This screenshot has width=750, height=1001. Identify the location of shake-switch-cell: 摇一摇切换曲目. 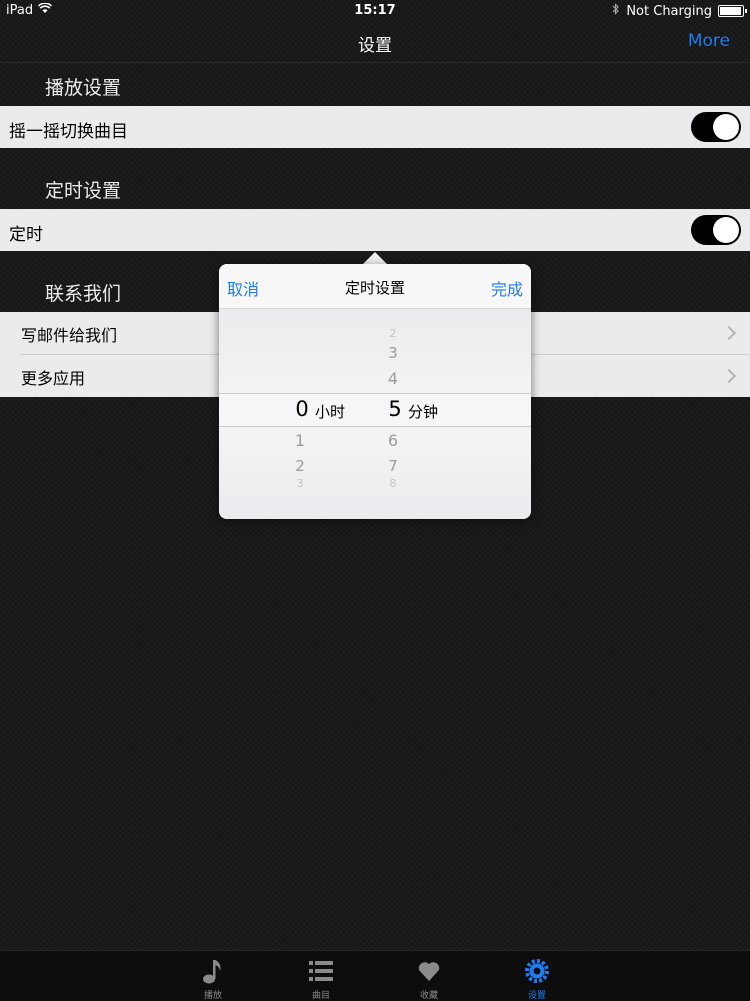
(375, 127).